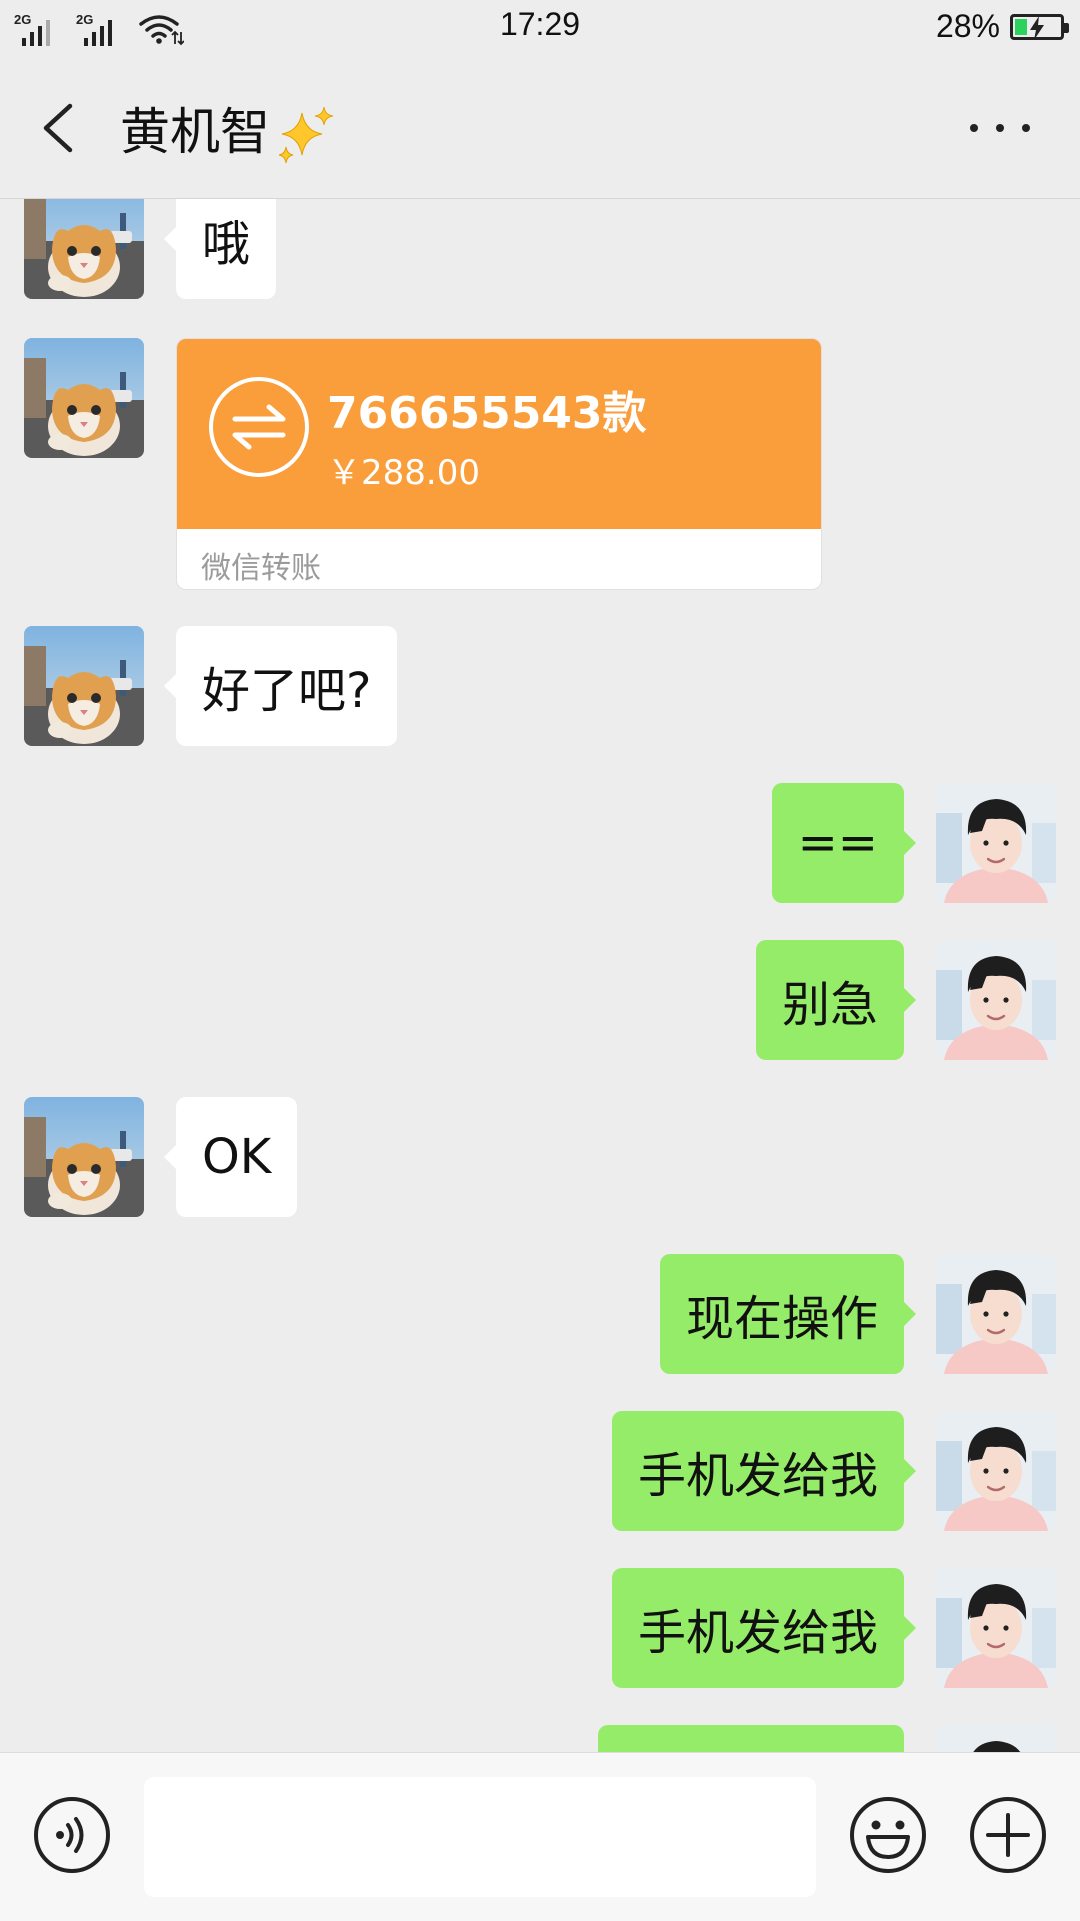  I want to click on more-dots-icon, so click(1000, 128).